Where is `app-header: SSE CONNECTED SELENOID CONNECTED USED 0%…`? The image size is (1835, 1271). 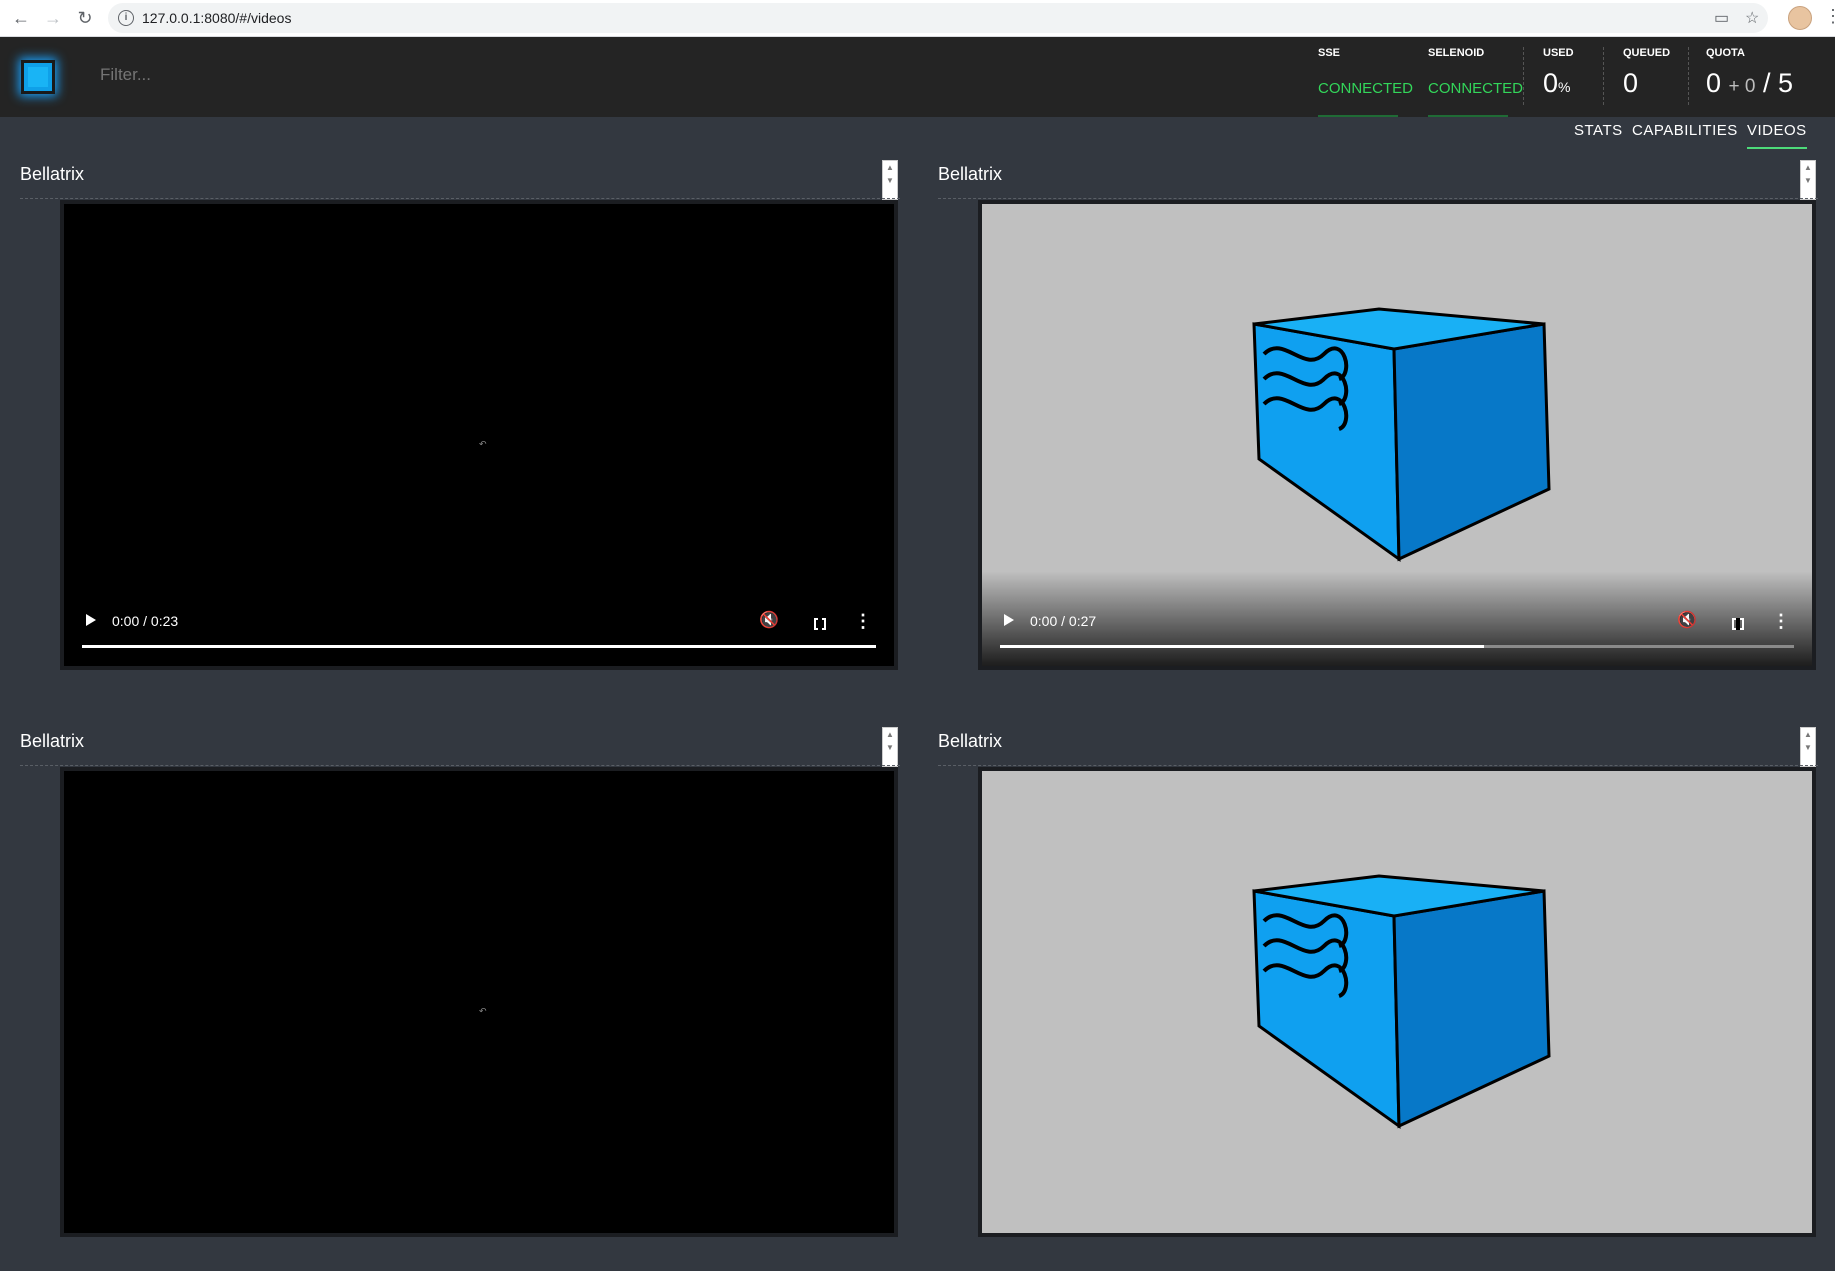 app-header: SSE CONNECTED SELENOID CONNECTED USED 0%… is located at coordinates (917, 77).